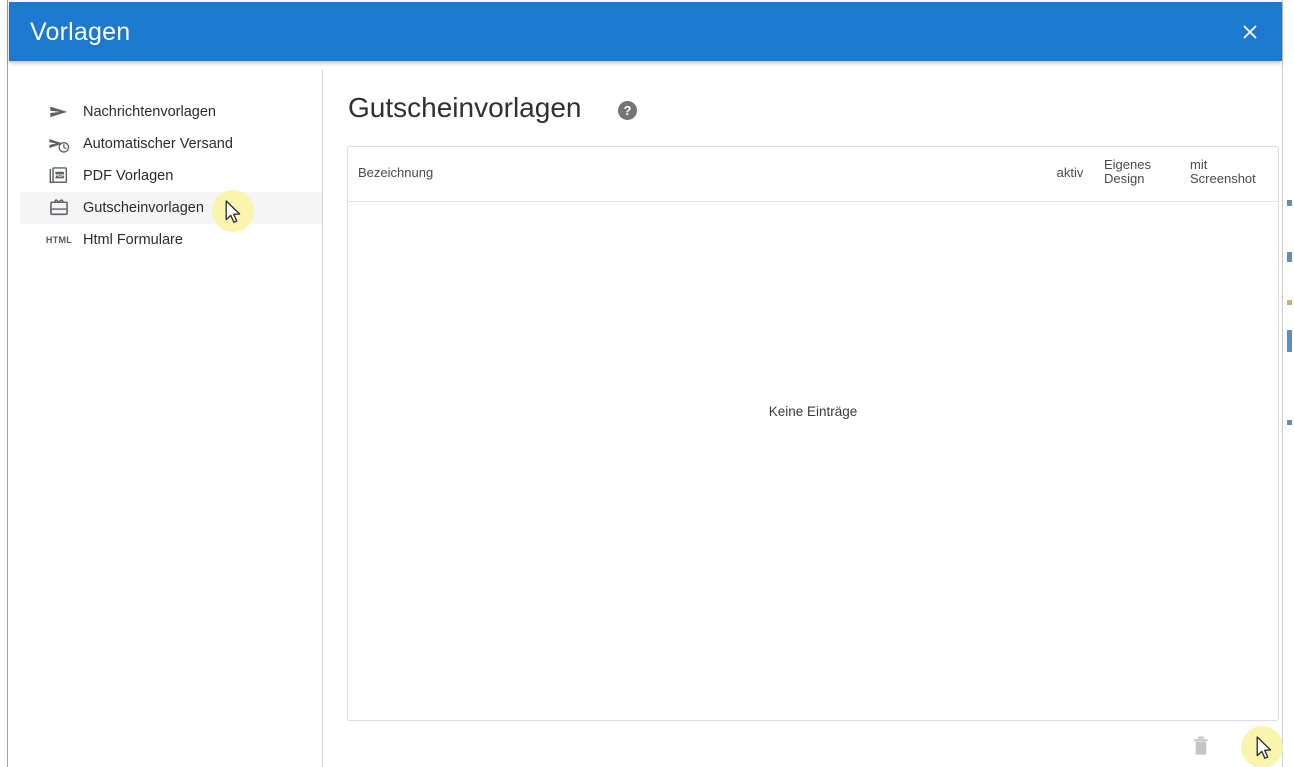 This screenshot has height=767, width=1294. Describe the element at coordinates (59, 112) in the screenshot. I see `send-icon` at that location.